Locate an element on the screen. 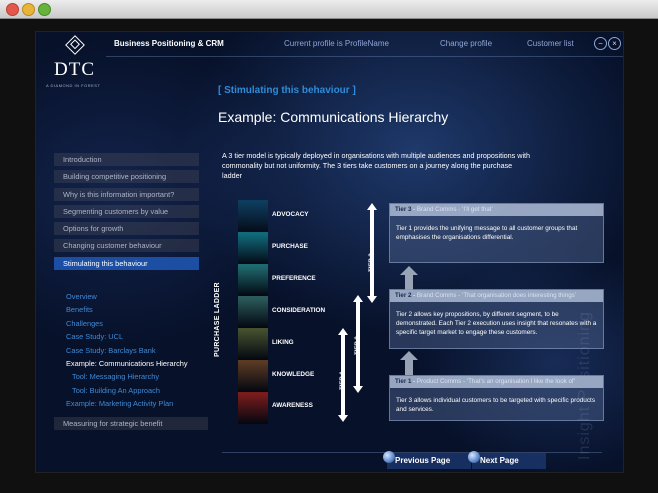 The width and height of the screenshot is (658, 493). ladder-step-liking is located at coordinates (253, 344).